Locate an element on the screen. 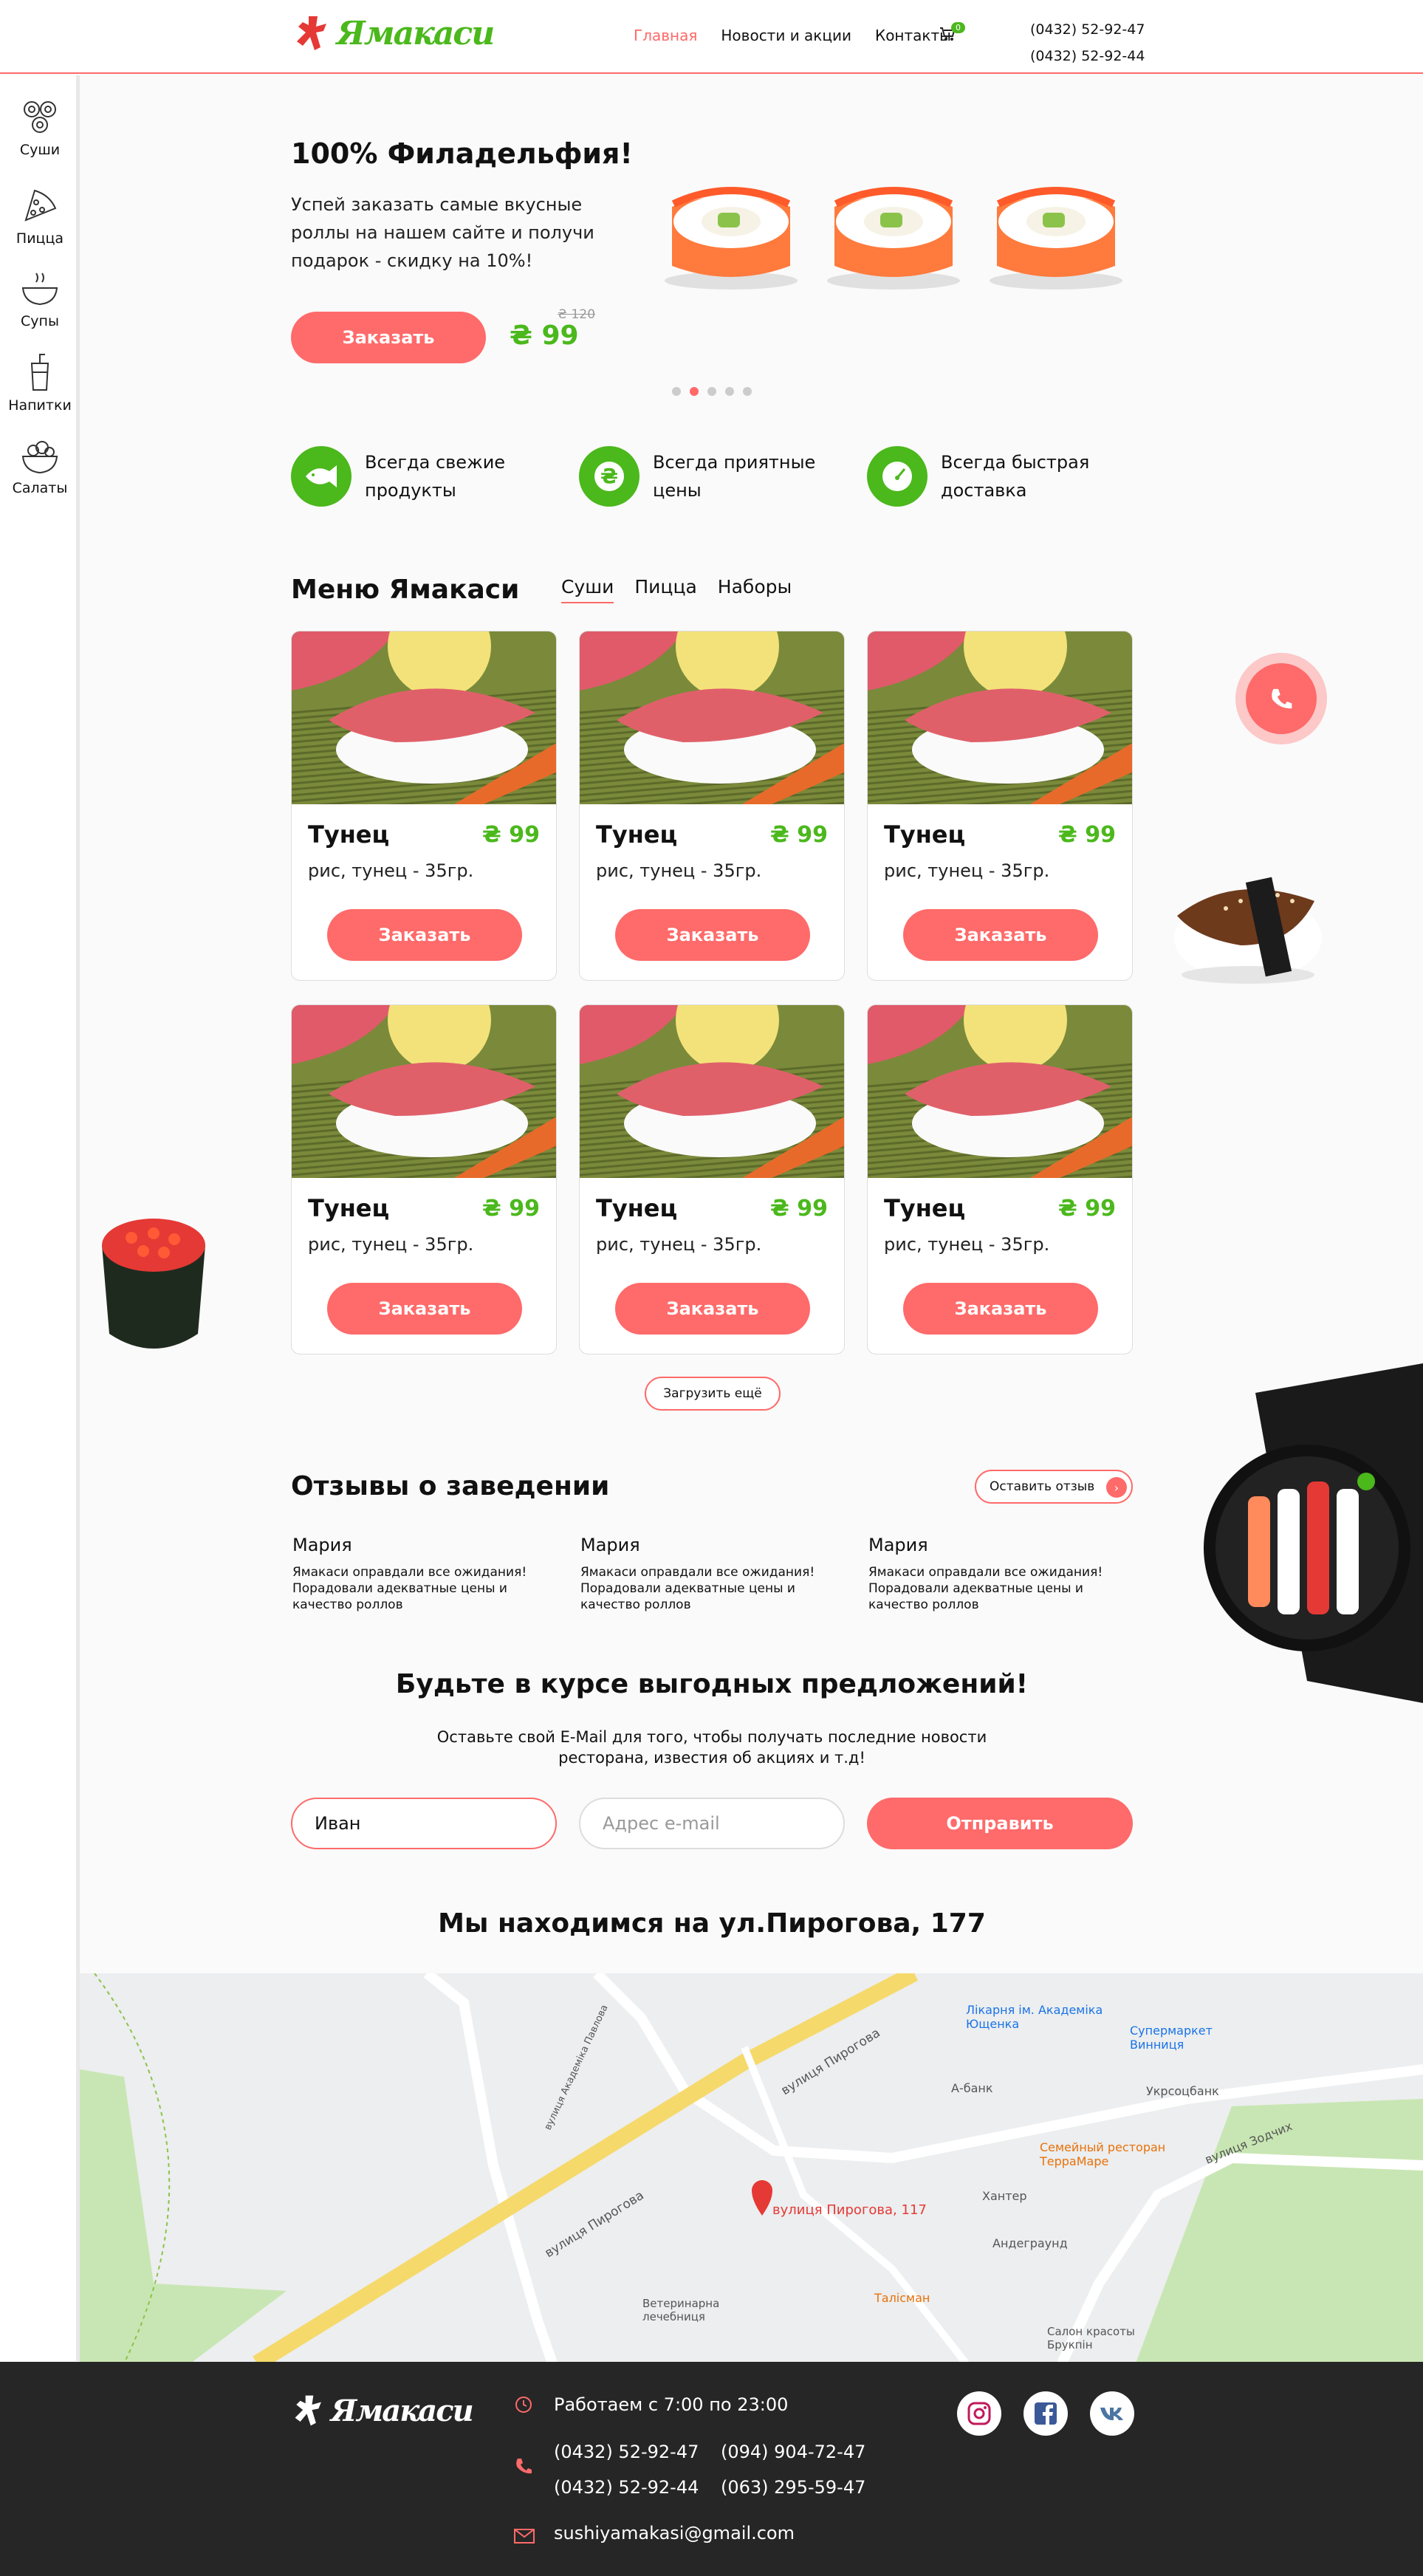 This screenshot has width=1423, height=2576. tab-sushi: Суши is located at coordinates (587, 589).